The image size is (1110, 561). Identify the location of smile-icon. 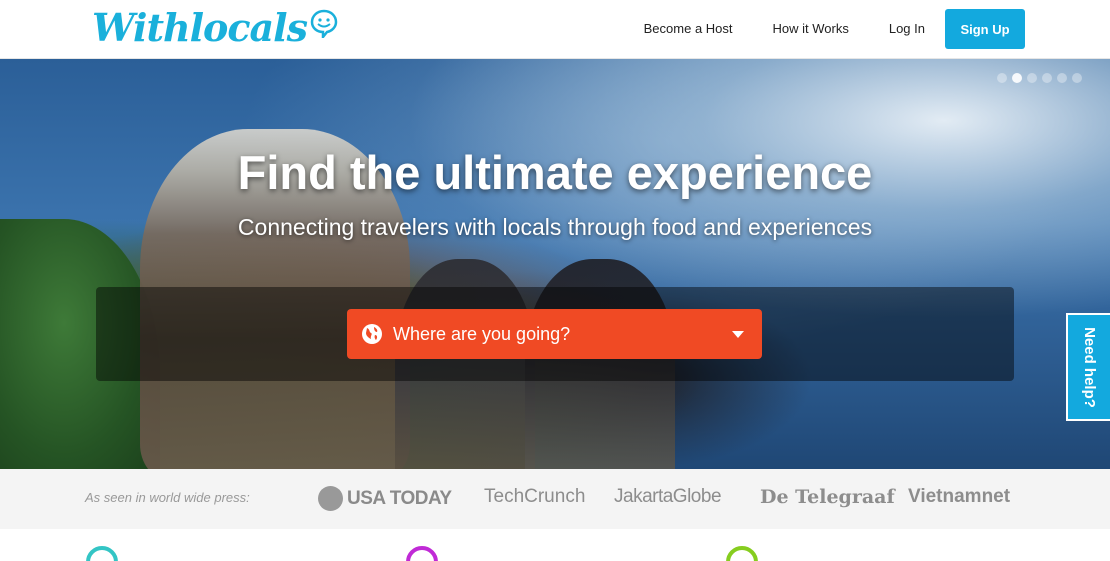
(324, 23).